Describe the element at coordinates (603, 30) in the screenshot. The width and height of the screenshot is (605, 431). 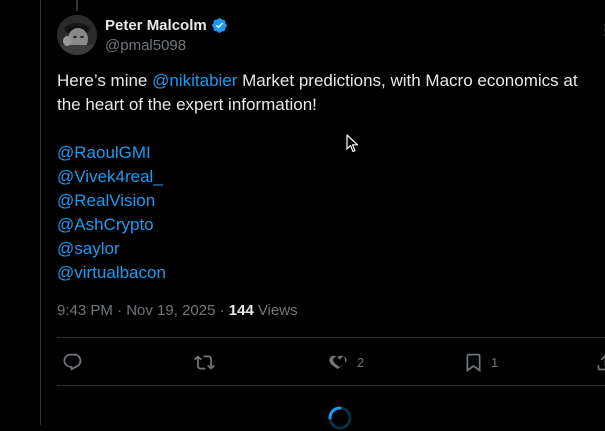
I see `more-icon` at that location.